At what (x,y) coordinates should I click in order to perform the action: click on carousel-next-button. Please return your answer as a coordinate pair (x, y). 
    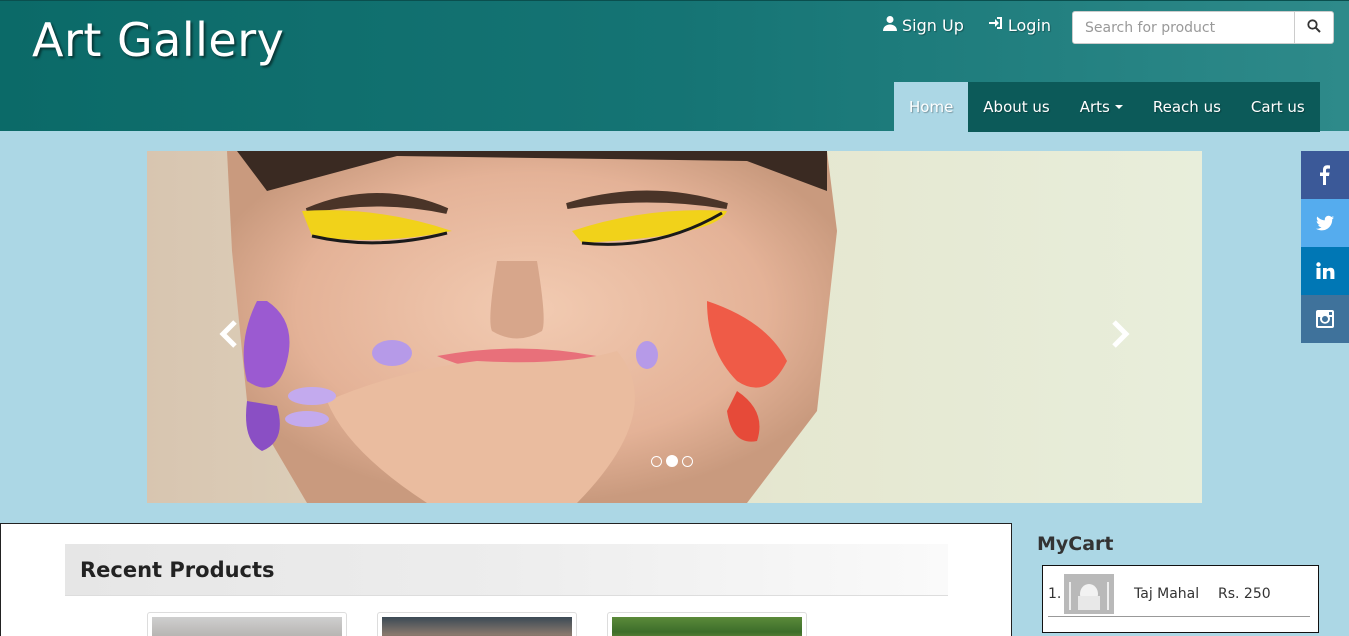
    Looking at the image, I should click on (1120, 334).